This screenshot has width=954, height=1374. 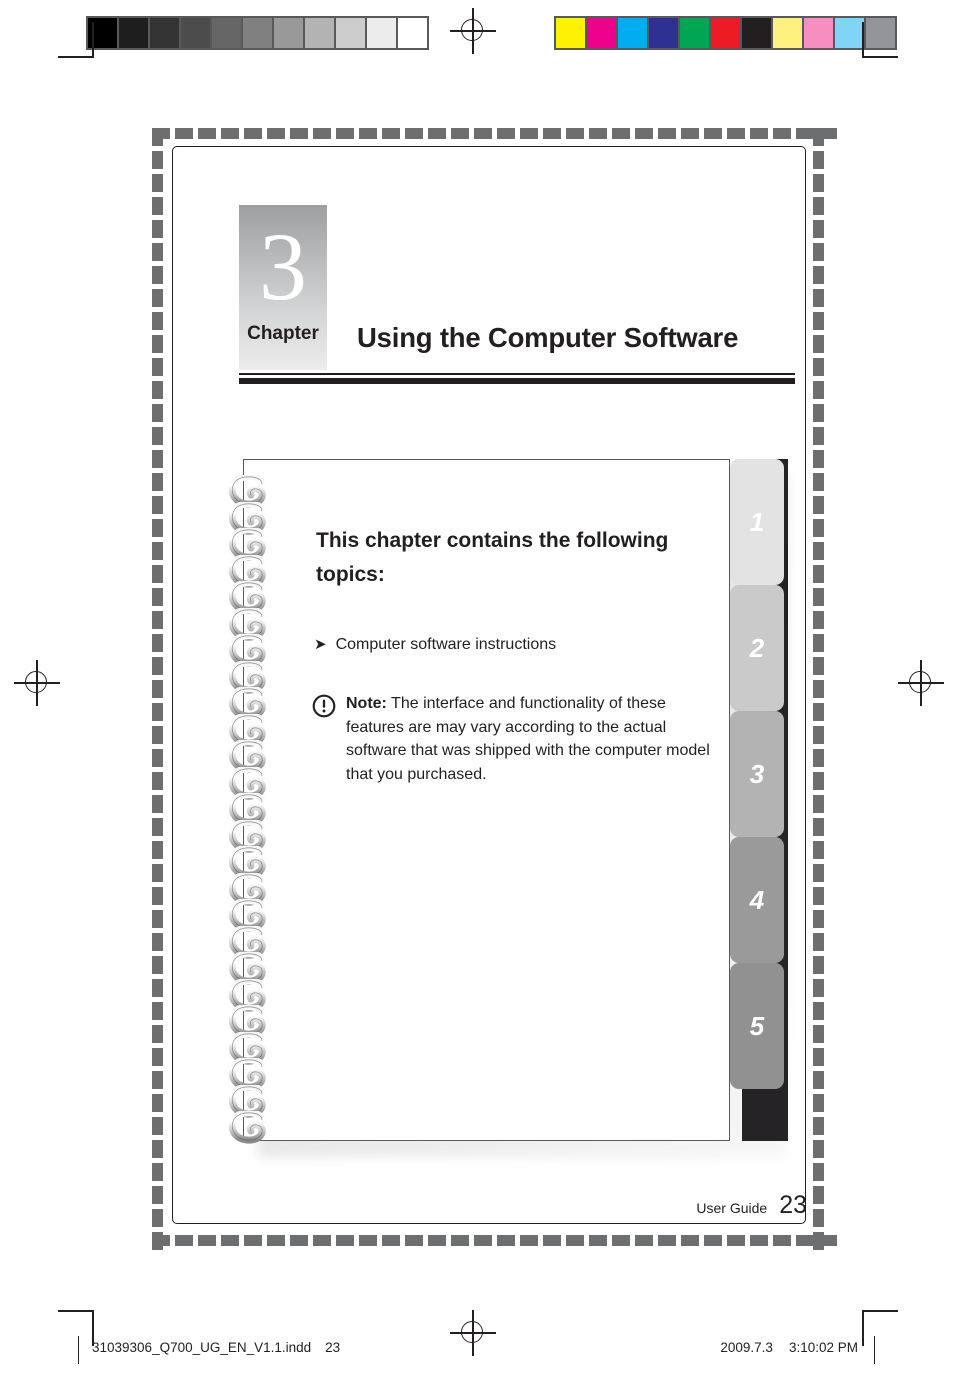 What do you see at coordinates (873, 47) in the screenshot?
I see `crop-mark-top-right` at bounding box center [873, 47].